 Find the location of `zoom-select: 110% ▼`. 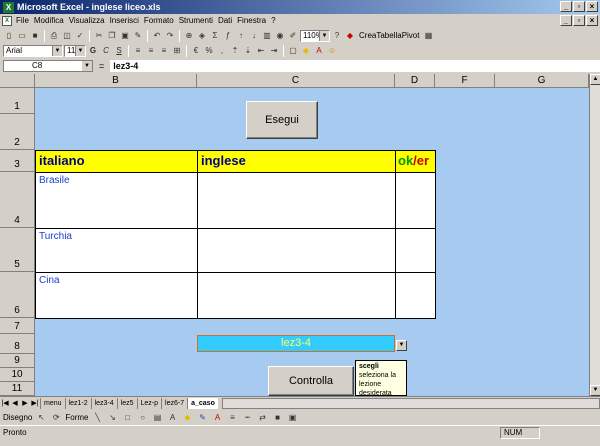

zoom-select: 110% ▼ is located at coordinates (315, 35).